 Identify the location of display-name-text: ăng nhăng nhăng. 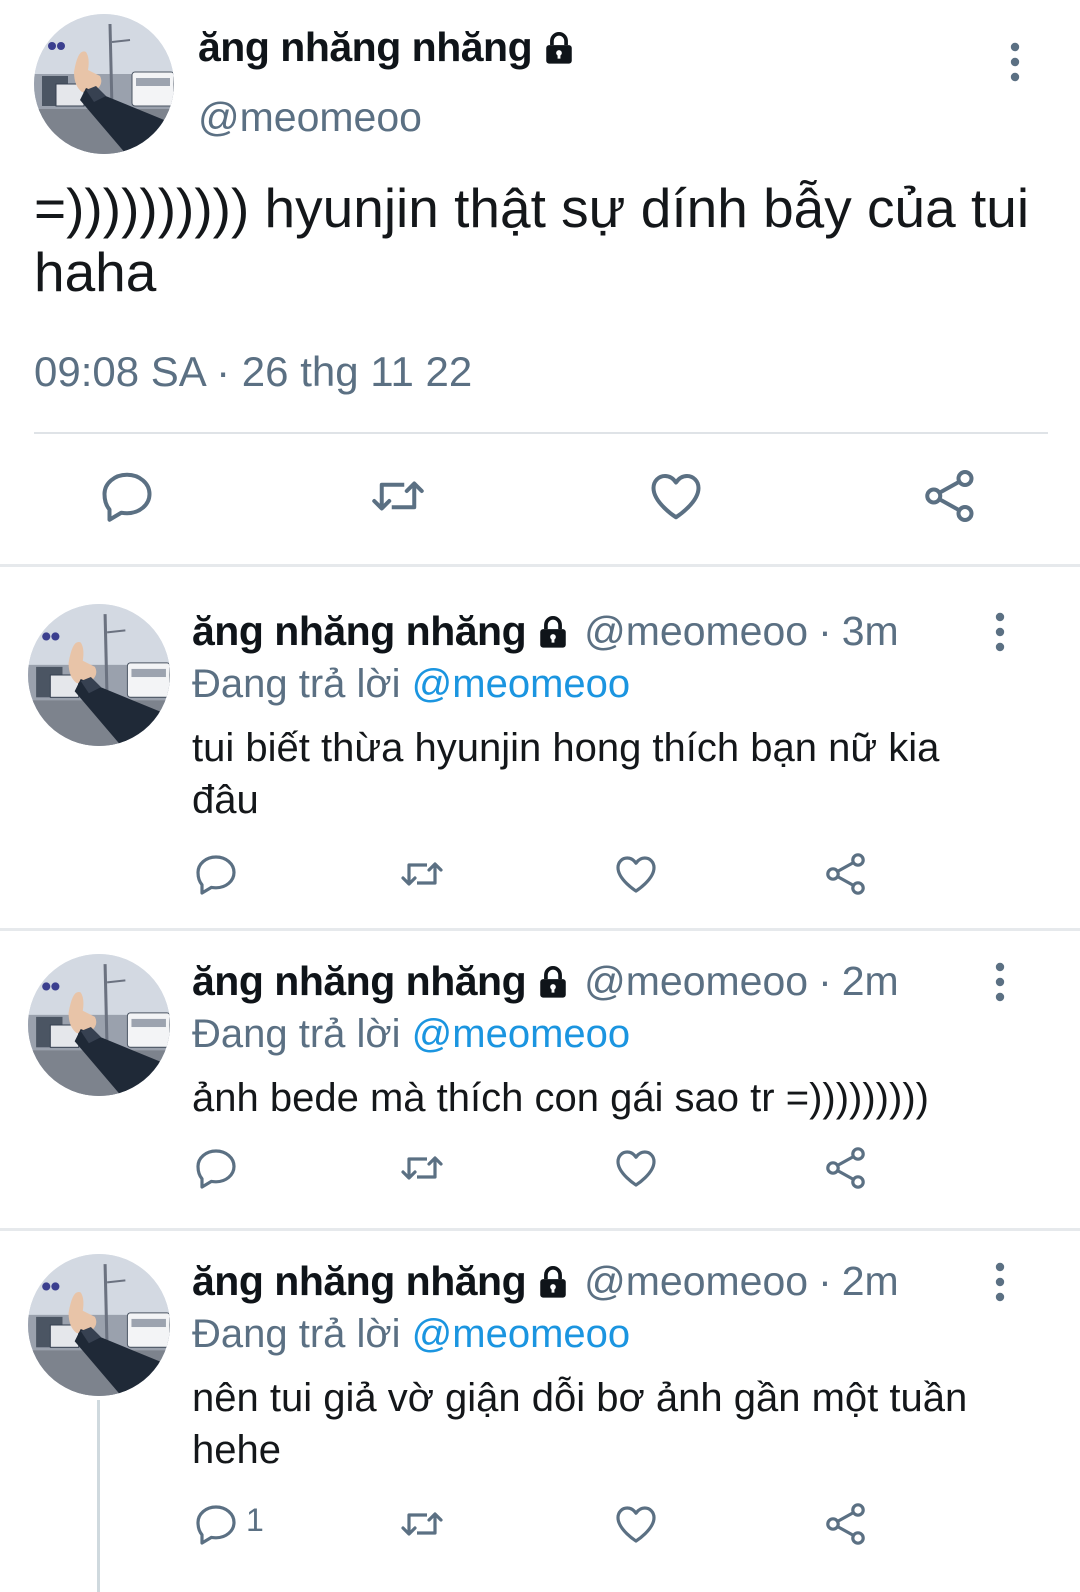
(365, 47).